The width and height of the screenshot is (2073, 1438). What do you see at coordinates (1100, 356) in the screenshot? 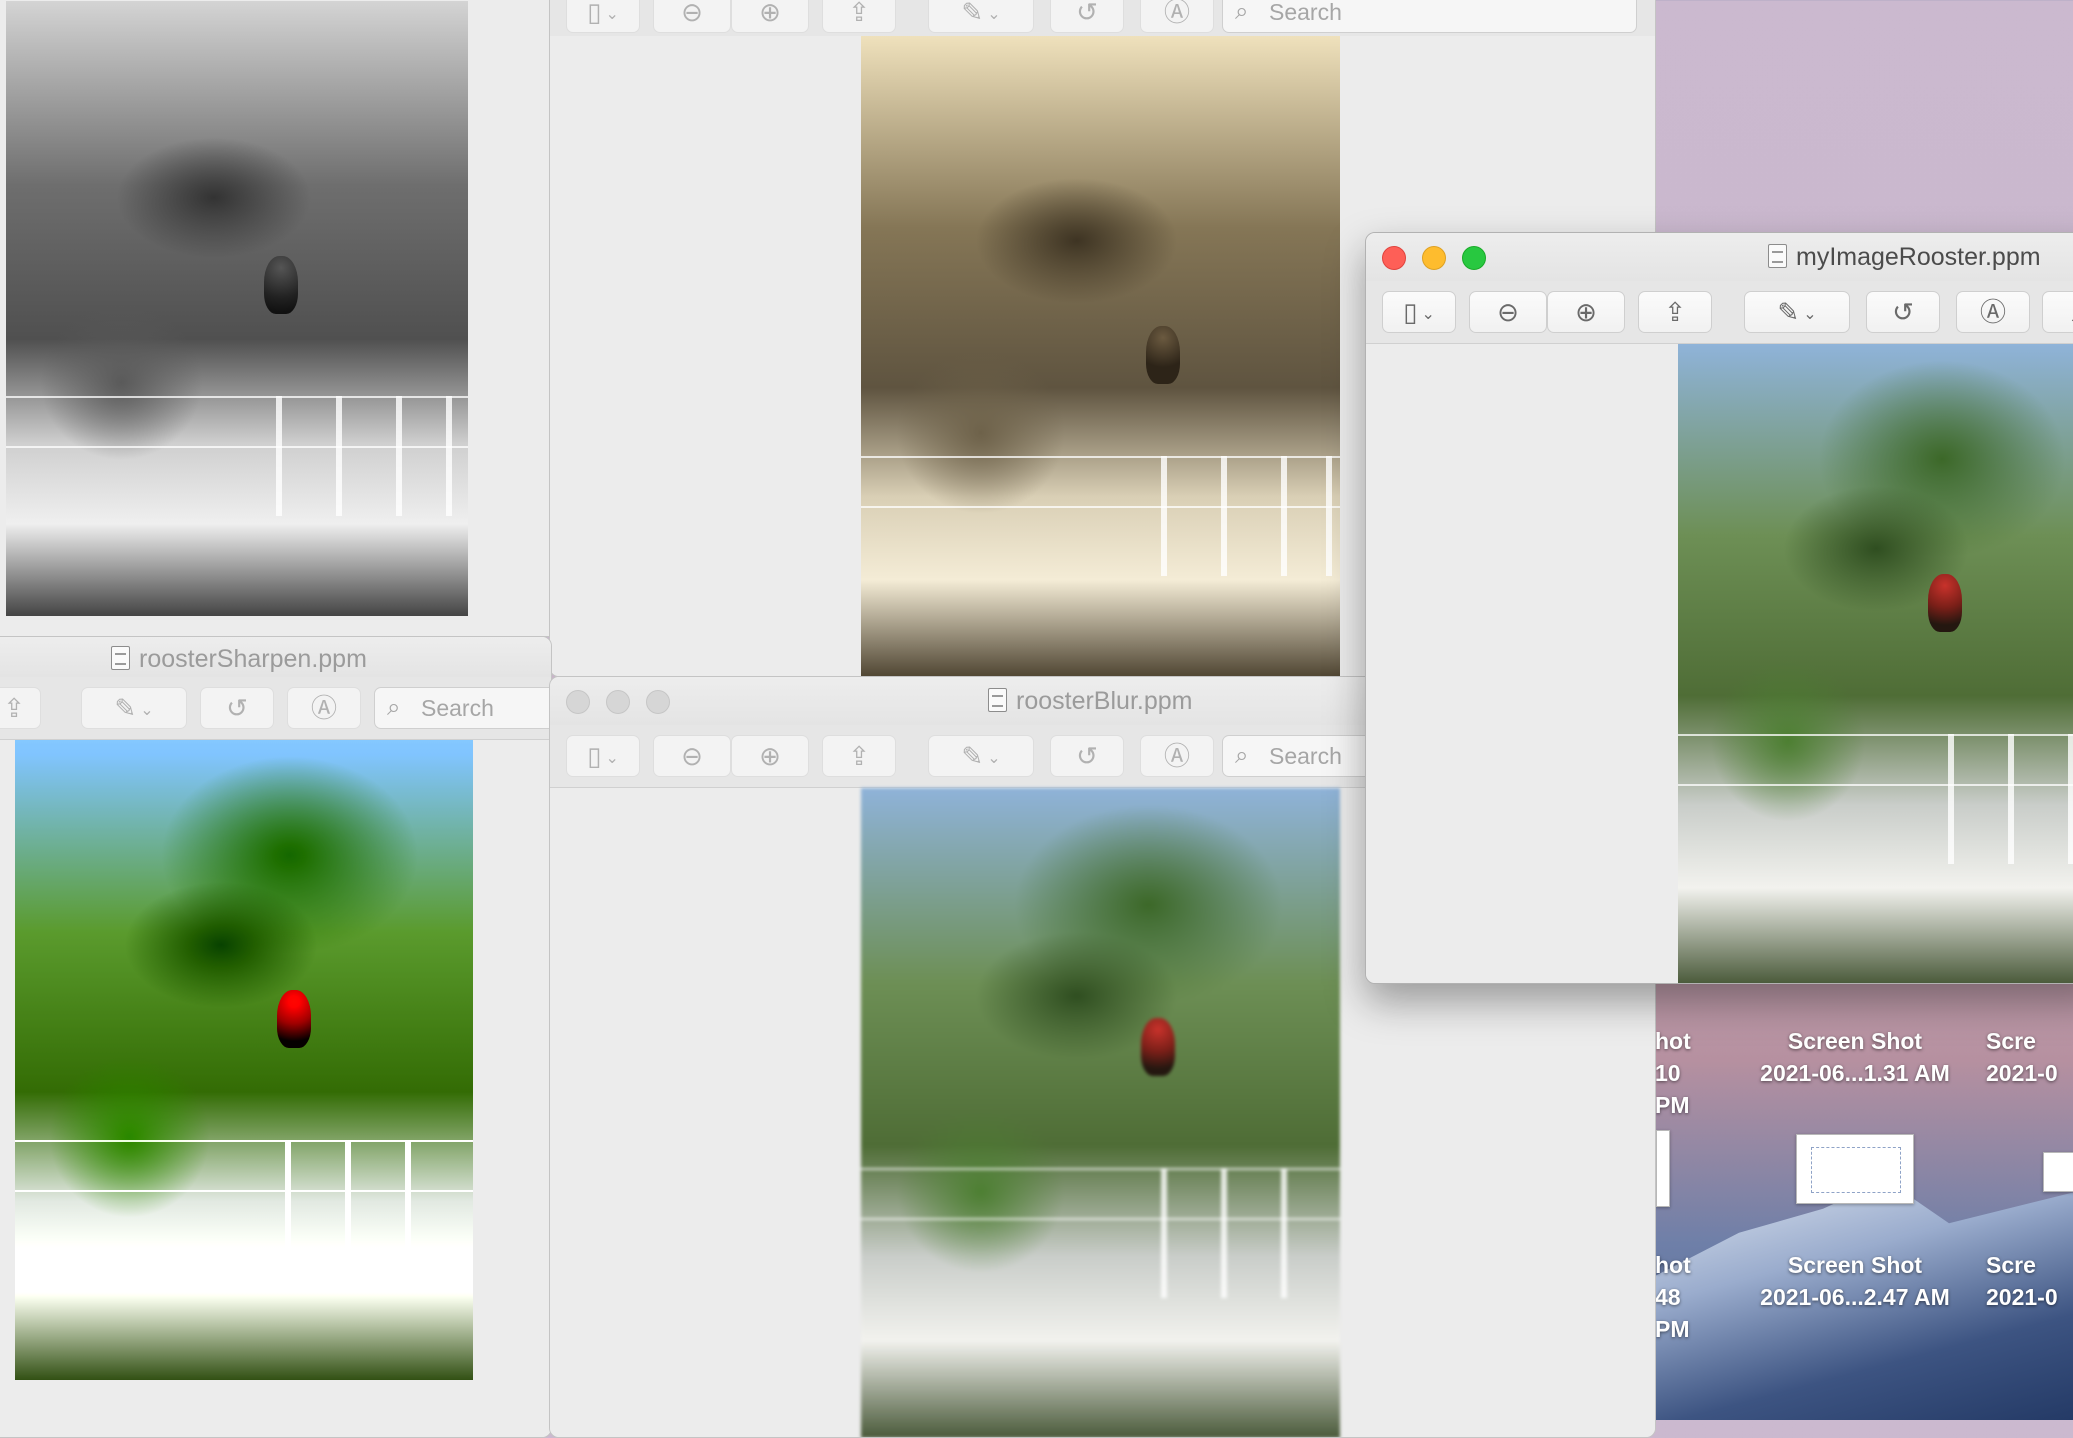
I see `rooster-image-sepia` at bounding box center [1100, 356].